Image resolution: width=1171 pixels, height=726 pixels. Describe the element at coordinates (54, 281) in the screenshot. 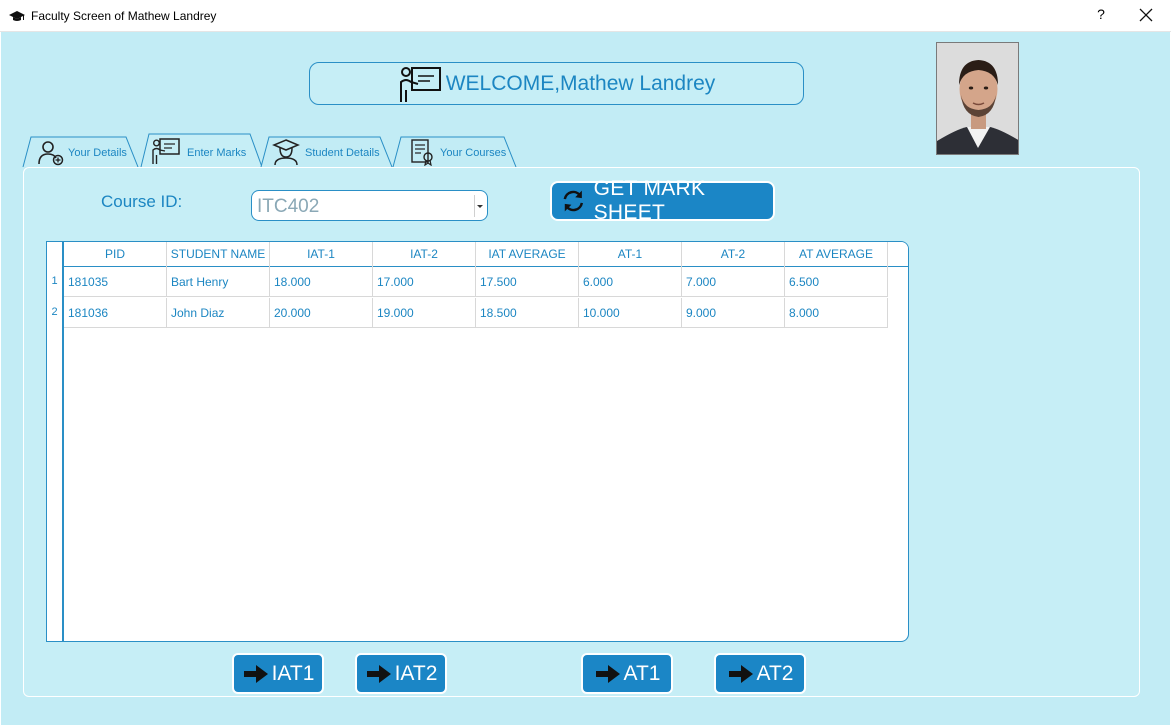

I see `row-number: 1` at that location.